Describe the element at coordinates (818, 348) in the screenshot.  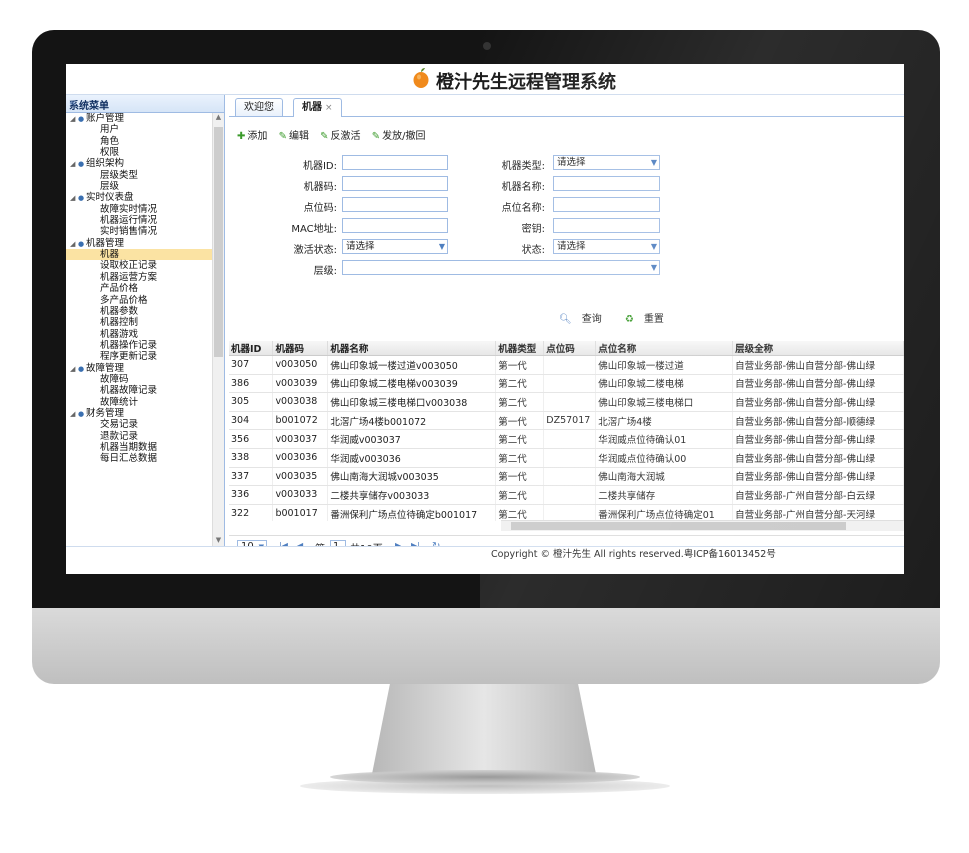
I see `column-header: 层级全称` at that location.